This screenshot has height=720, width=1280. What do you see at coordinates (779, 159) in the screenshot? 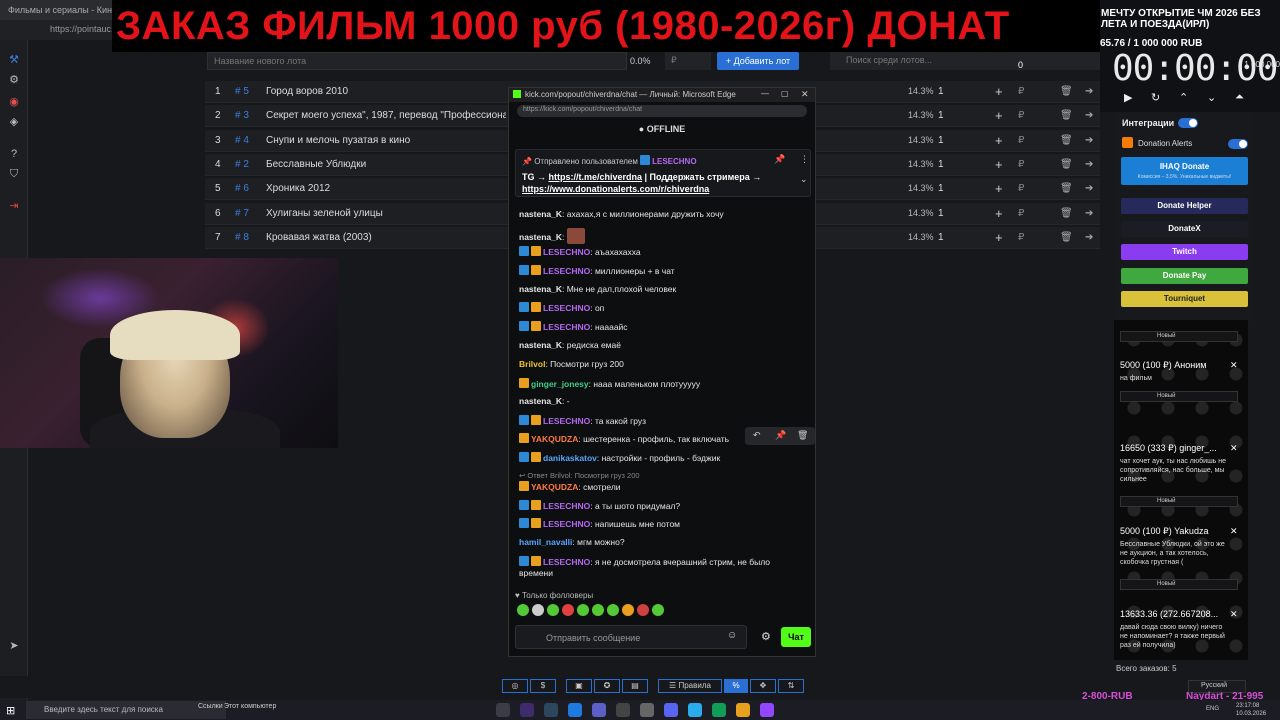
I see `unpin-icon: 📌` at bounding box center [779, 159].